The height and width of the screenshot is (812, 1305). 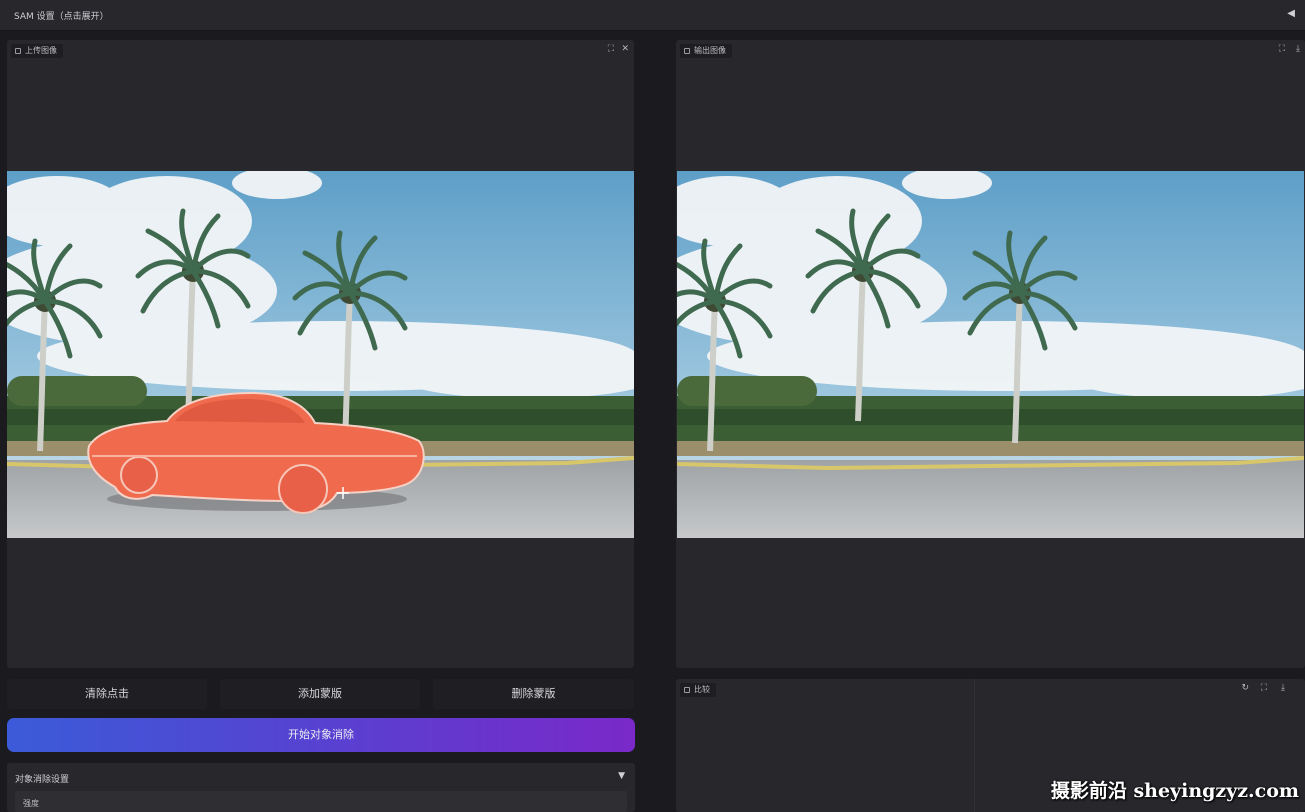 What do you see at coordinates (107, 694) in the screenshot?
I see `clear-clicks-button: 清除点击` at bounding box center [107, 694].